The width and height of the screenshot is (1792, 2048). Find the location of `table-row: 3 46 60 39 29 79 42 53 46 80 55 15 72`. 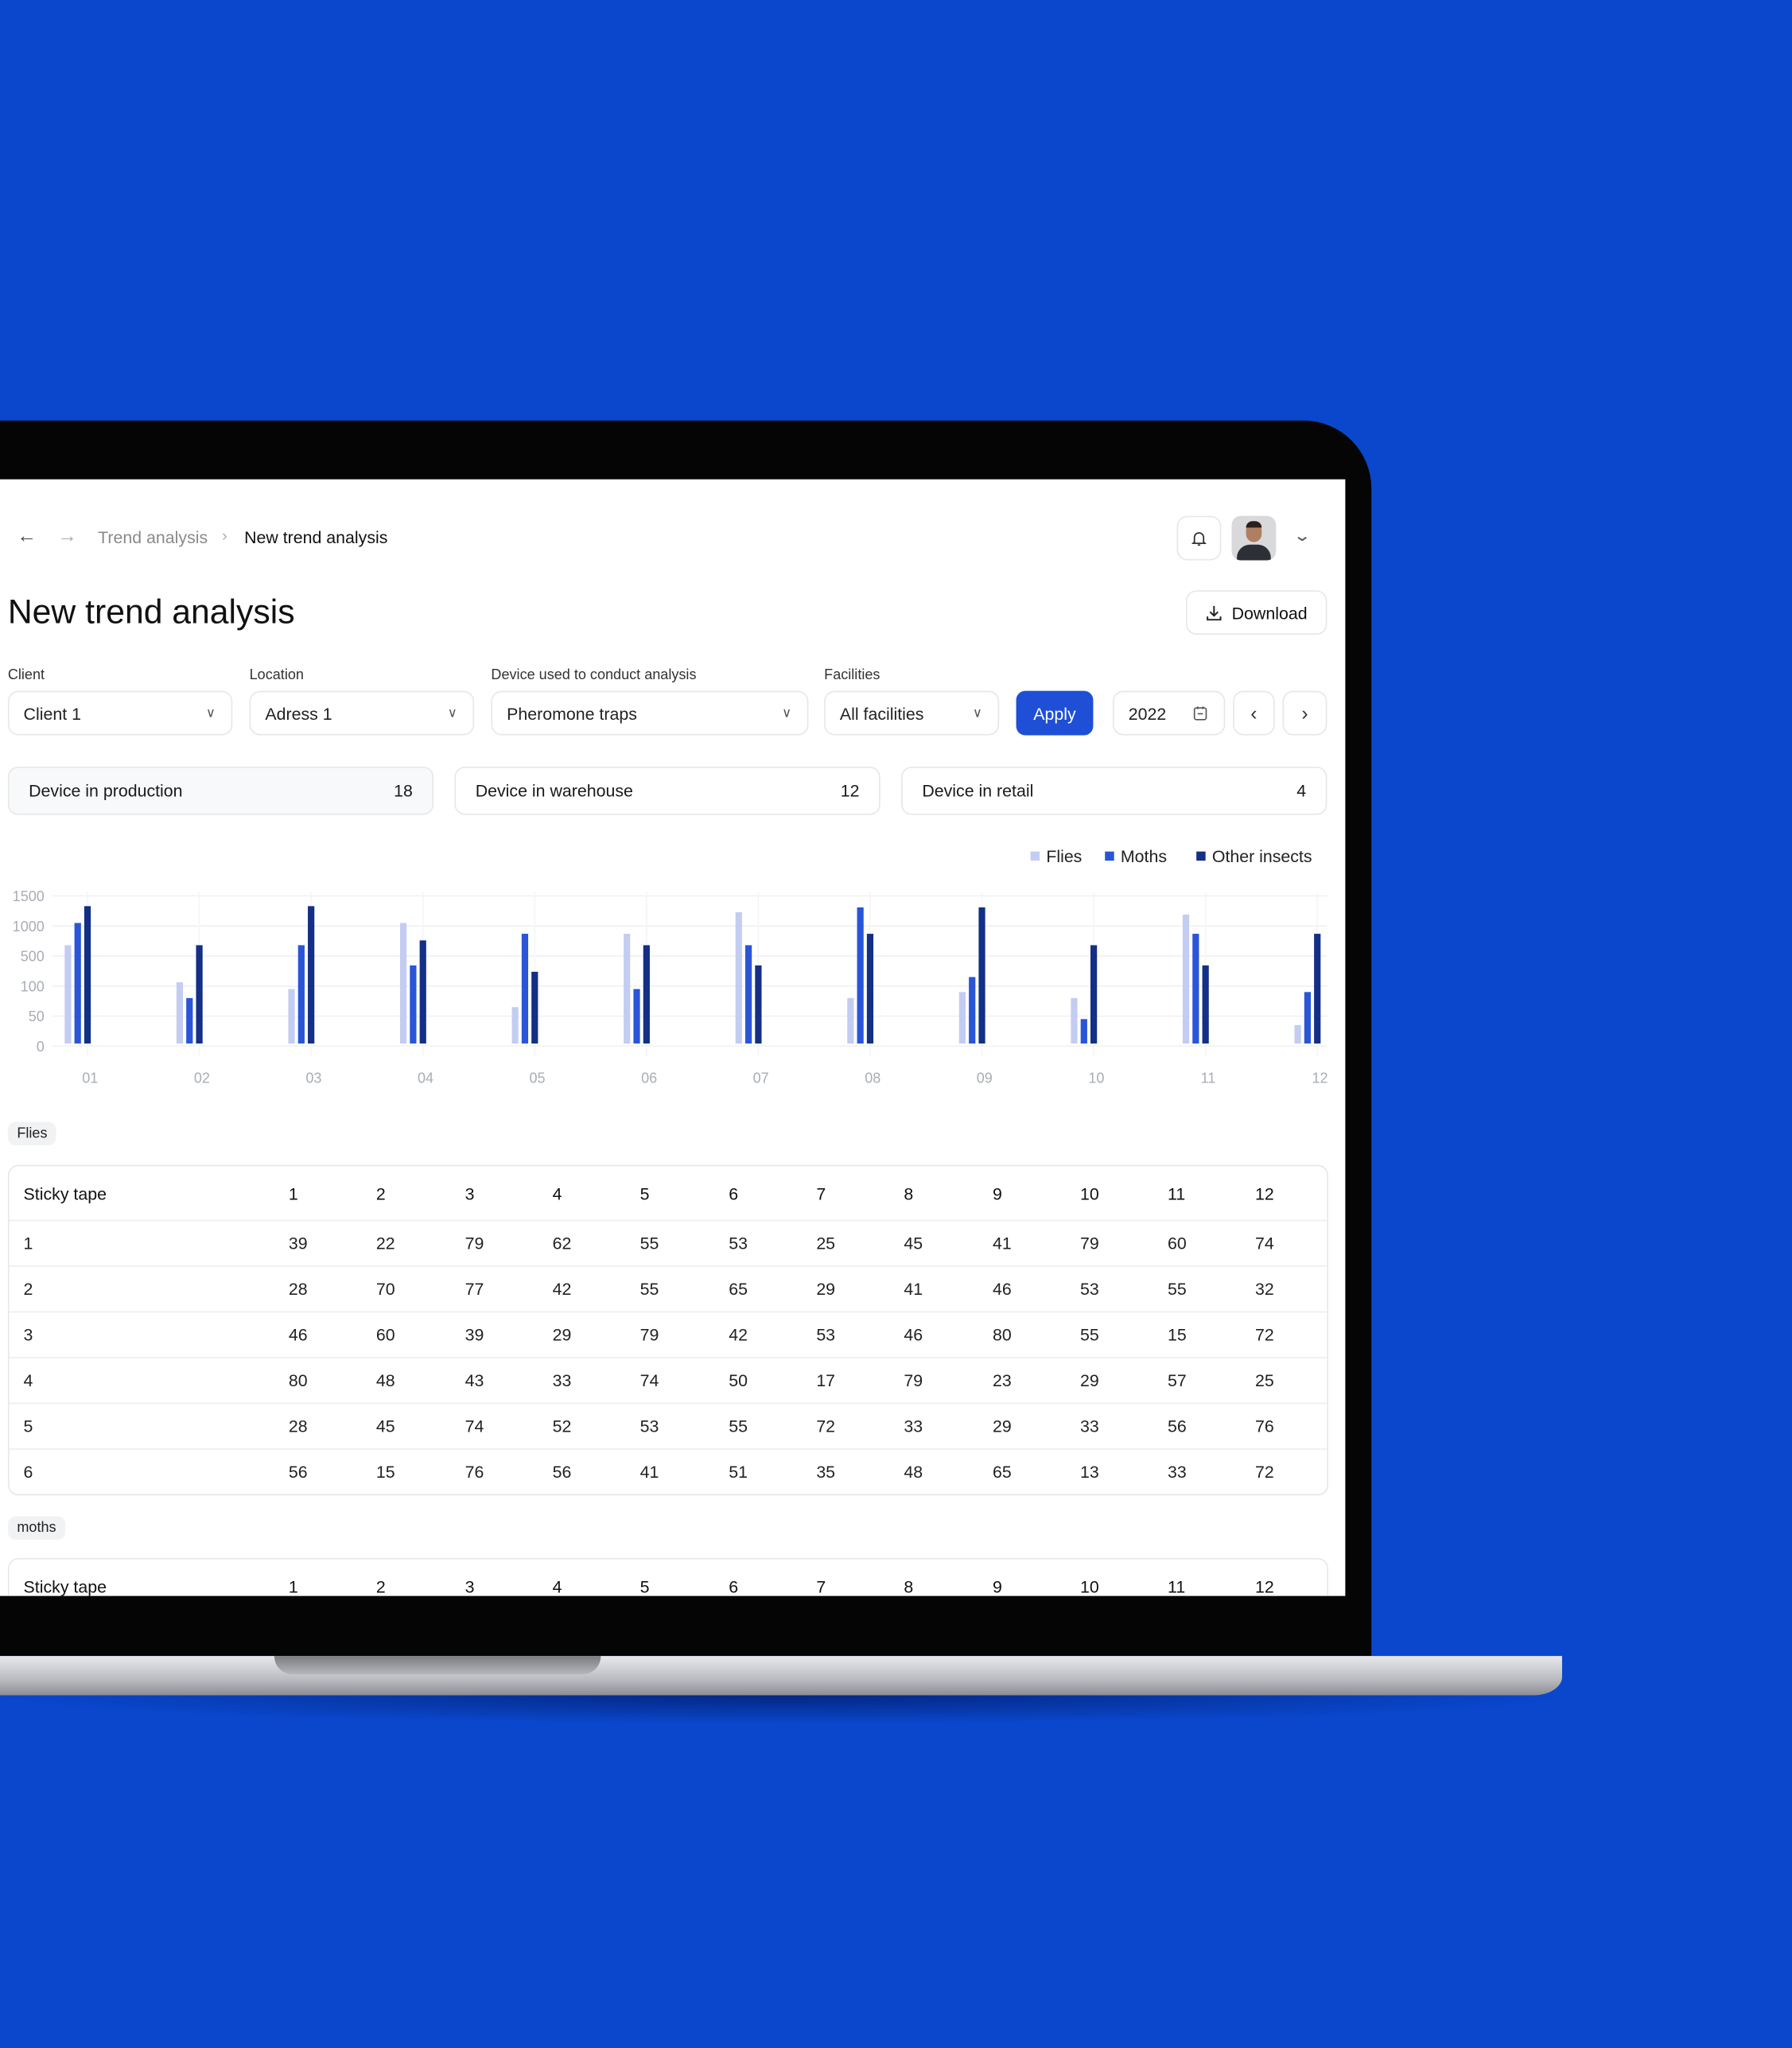

table-row: 3 46 60 39 29 79 42 53 46 80 55 15 72 is located at coordinates (668, 1334).